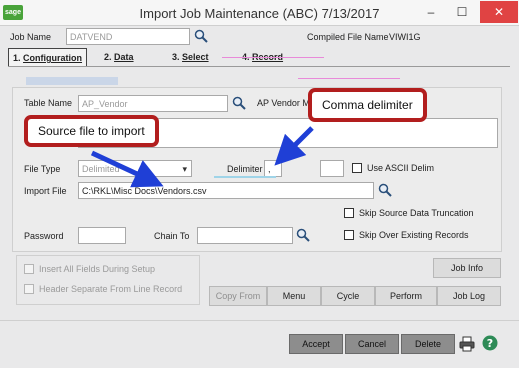 The image size is (519, 368). I want to click on delete-button: Delete, so click(428, 344).